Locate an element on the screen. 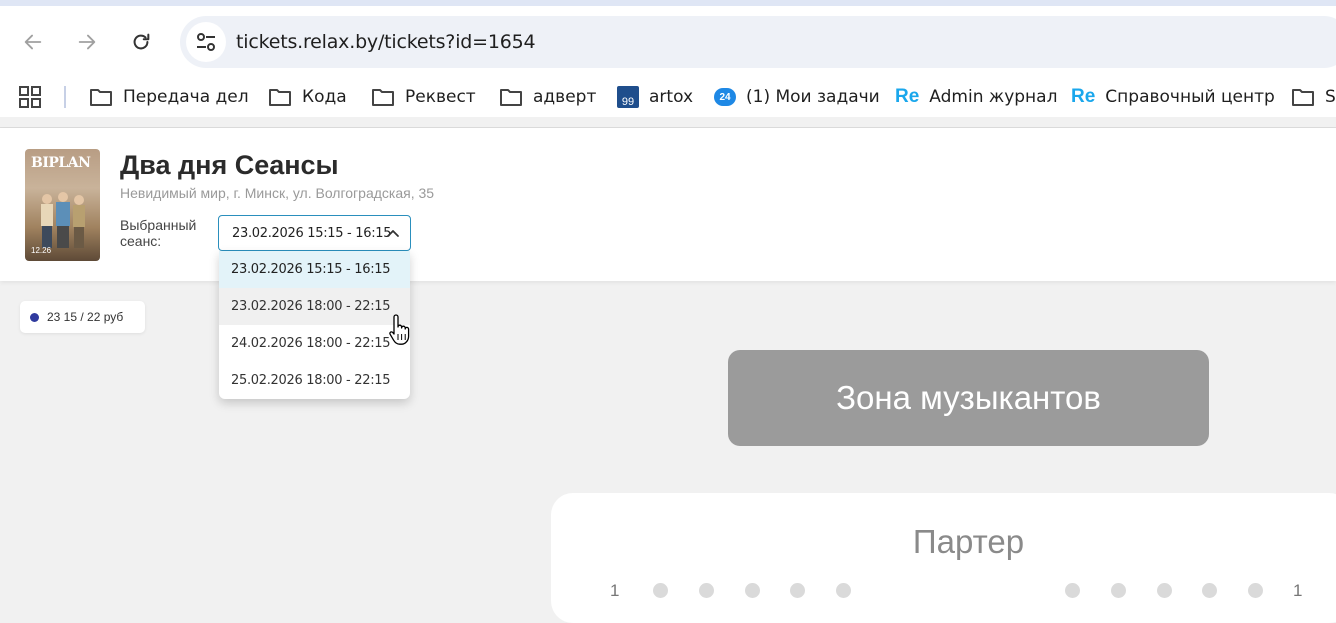 The width and height of the screenshot is (1336, 623). hand-cursor-icon is located at coordinates (399, 329).